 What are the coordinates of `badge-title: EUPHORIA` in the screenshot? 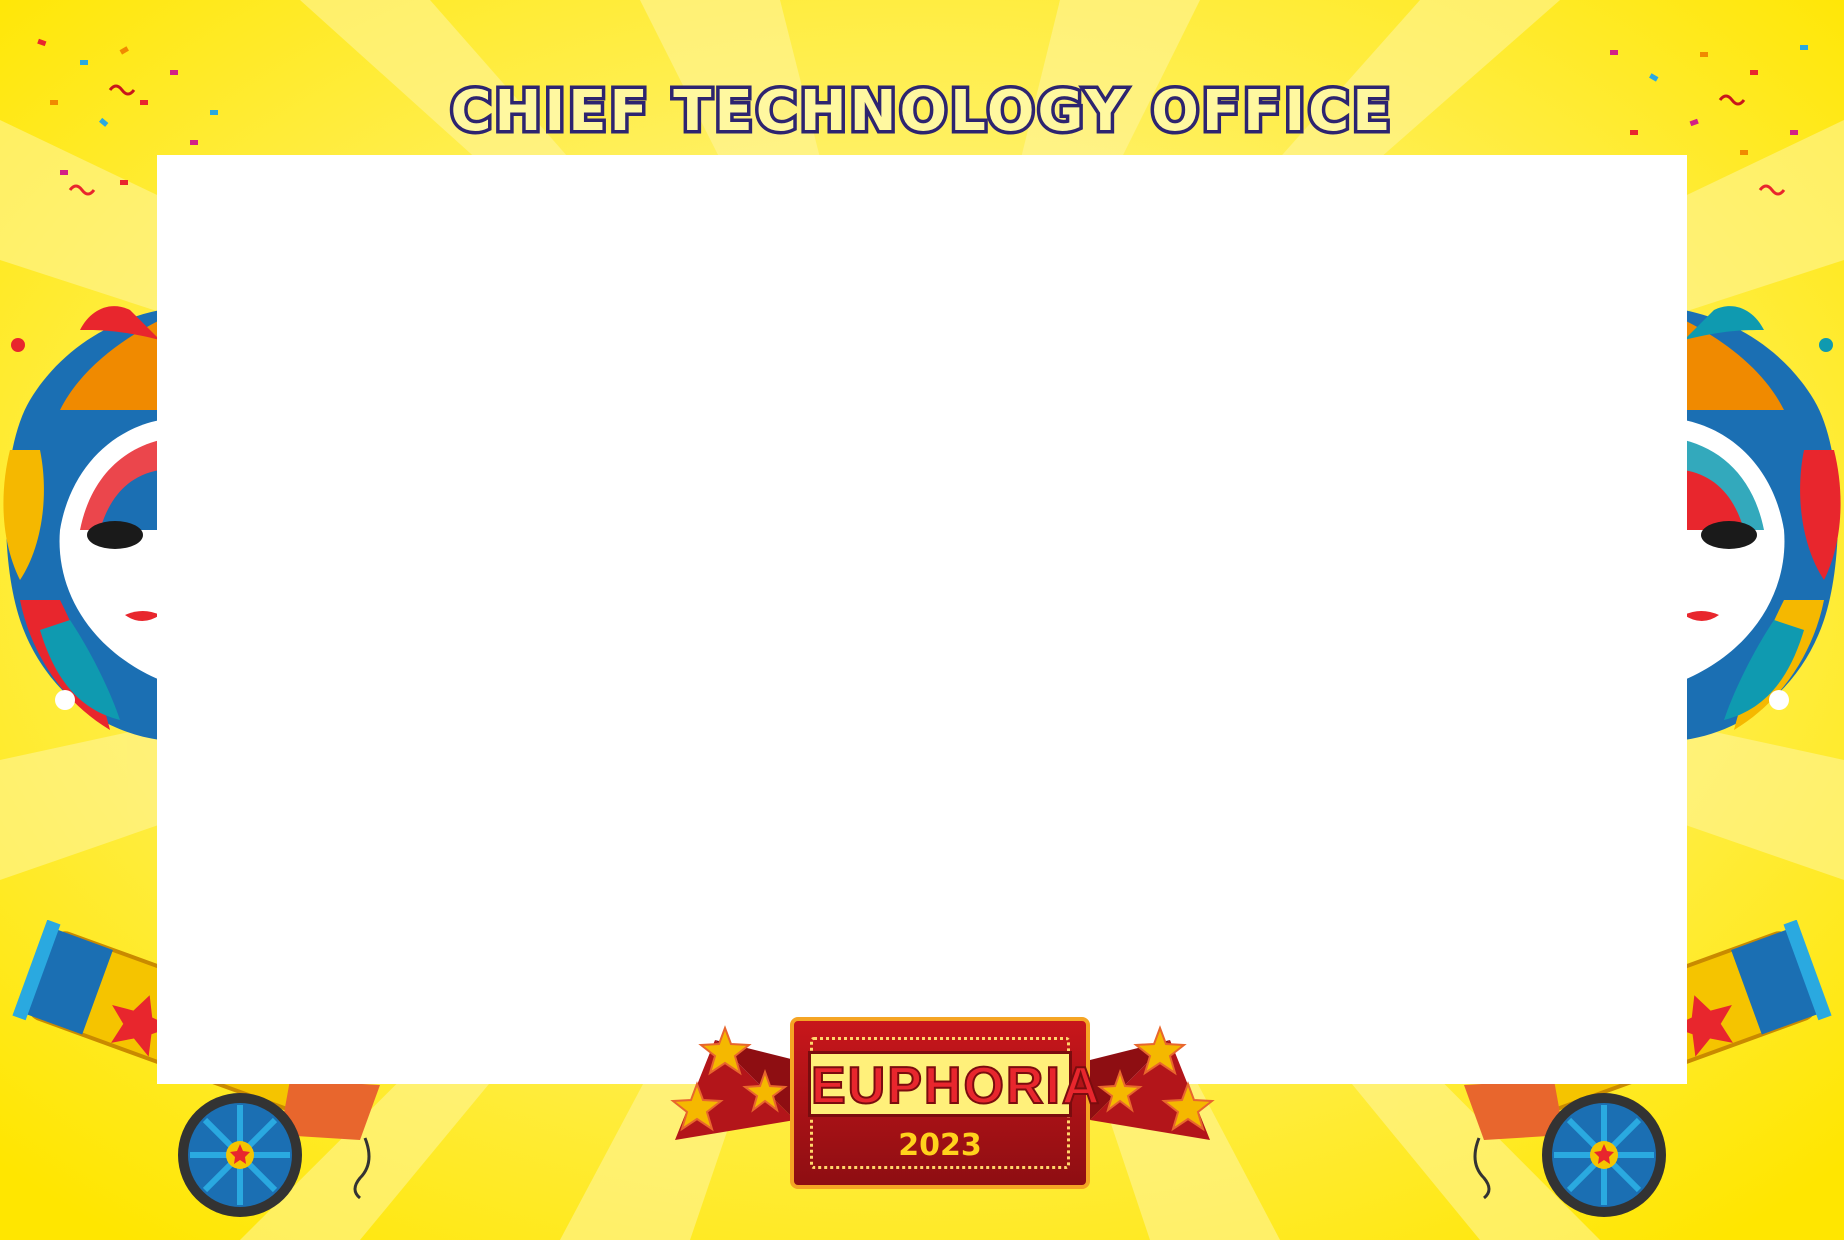 It's located at (956, 1086).